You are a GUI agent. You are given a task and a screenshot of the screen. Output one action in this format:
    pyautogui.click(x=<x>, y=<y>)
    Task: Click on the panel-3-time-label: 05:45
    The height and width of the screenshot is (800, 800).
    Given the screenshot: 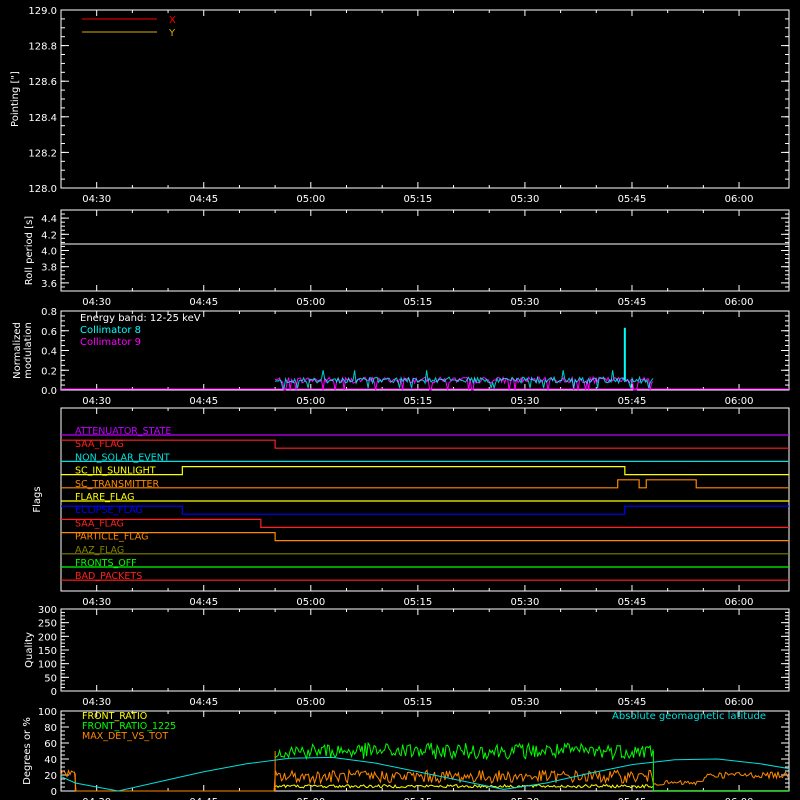 What is the action you would take?
    pyautogui.click(x=632, y=602)
    